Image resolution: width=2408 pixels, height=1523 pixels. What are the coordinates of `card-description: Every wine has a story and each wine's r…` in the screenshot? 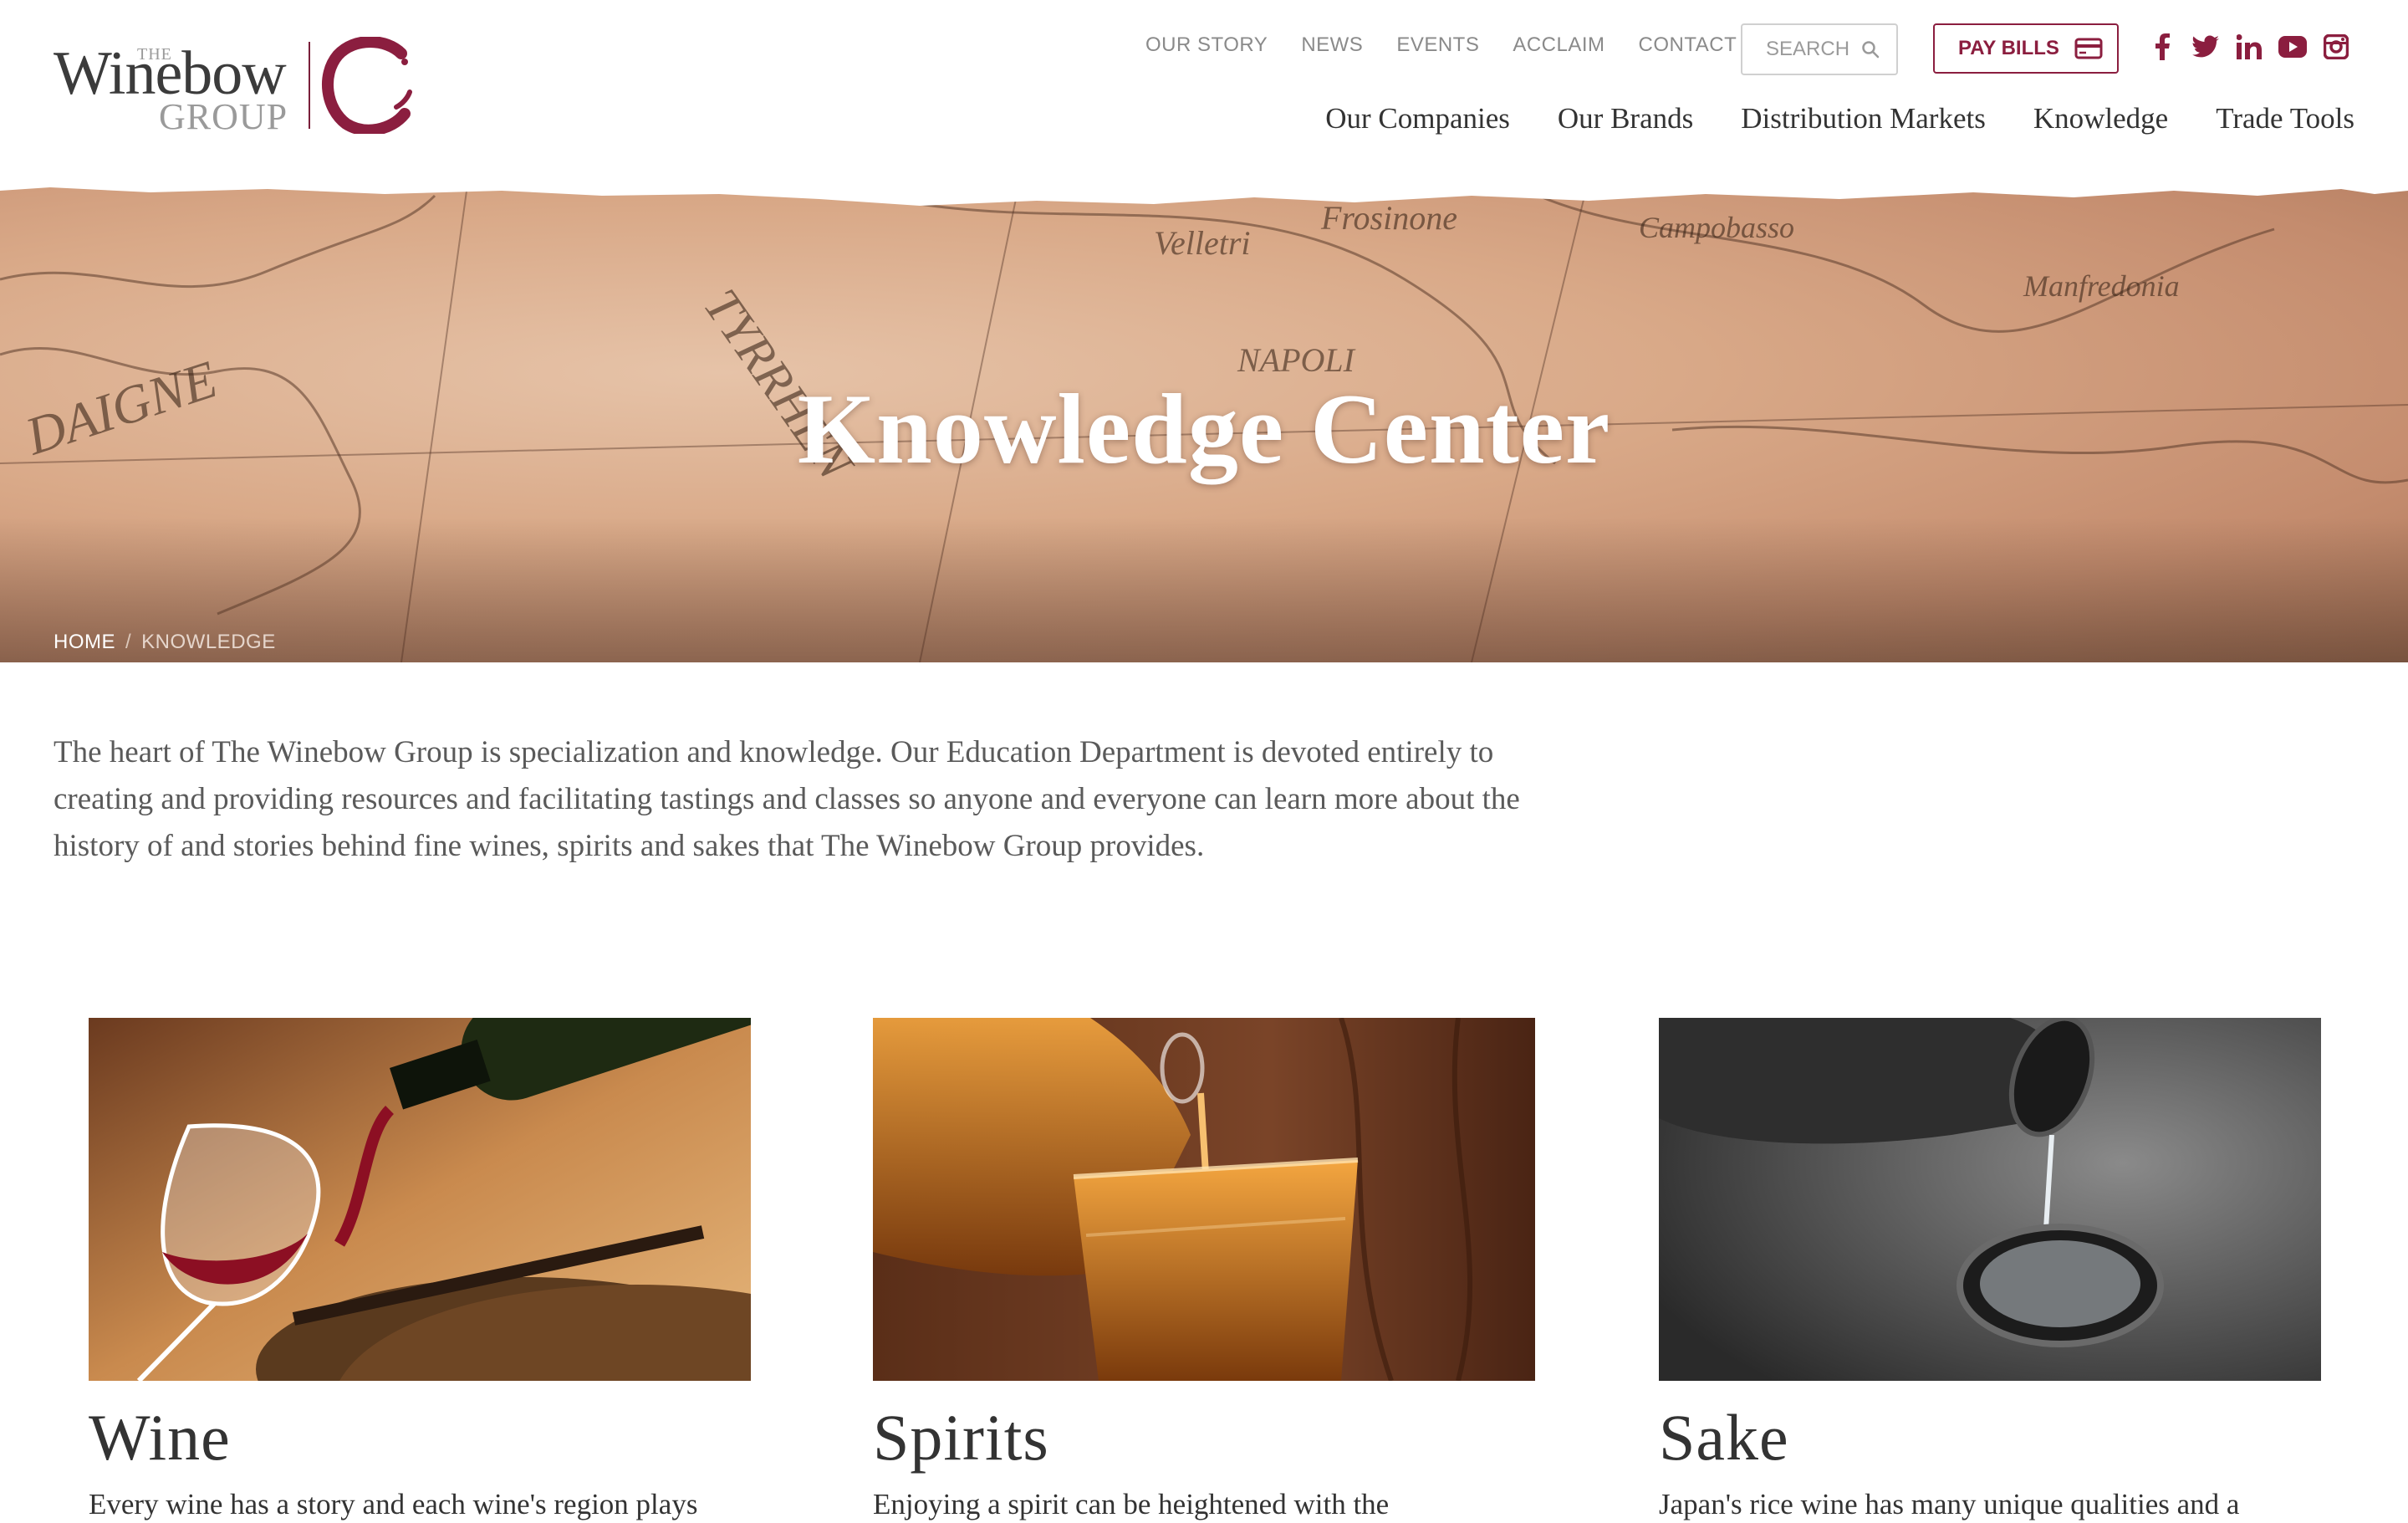 It's located at (394, 1504).